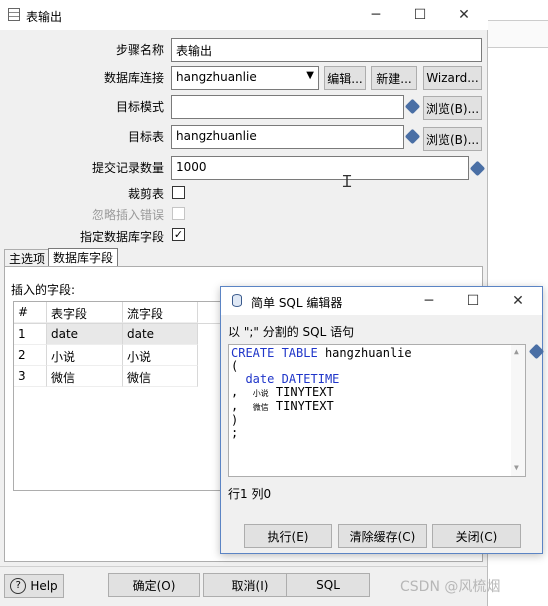  I want to click on help-label: Help, so click(44, 586).